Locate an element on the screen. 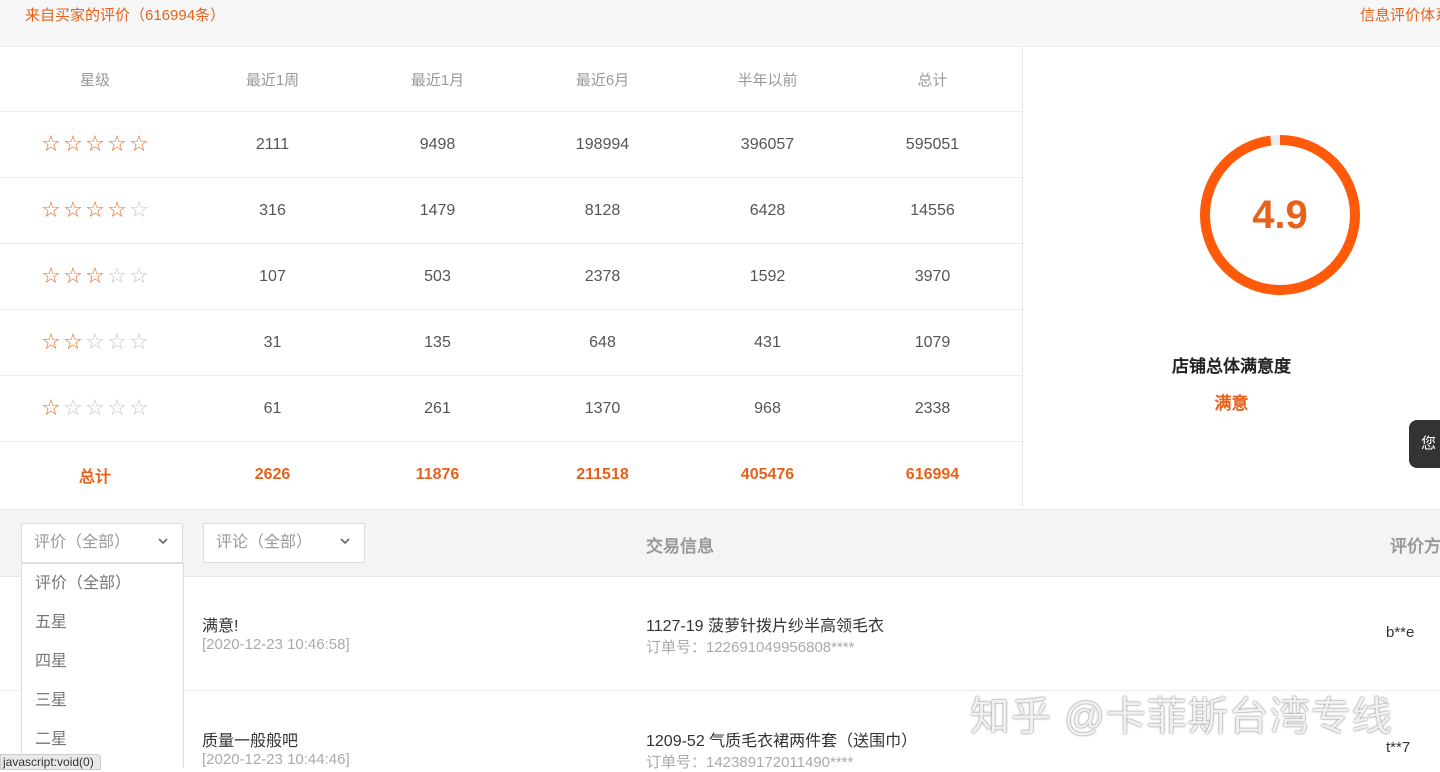  total-value: 405476 is located at coordinates (767, 474).